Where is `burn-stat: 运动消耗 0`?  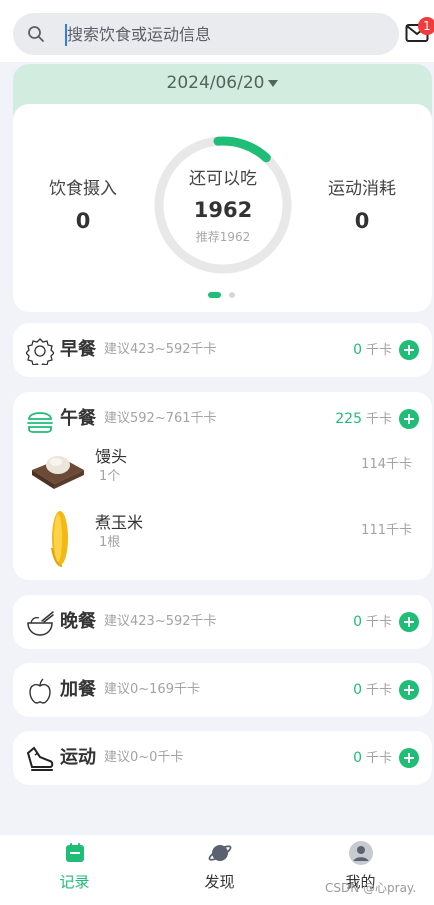
burn-stat: 运动消耗 0 is located at coordinates (362, 207).